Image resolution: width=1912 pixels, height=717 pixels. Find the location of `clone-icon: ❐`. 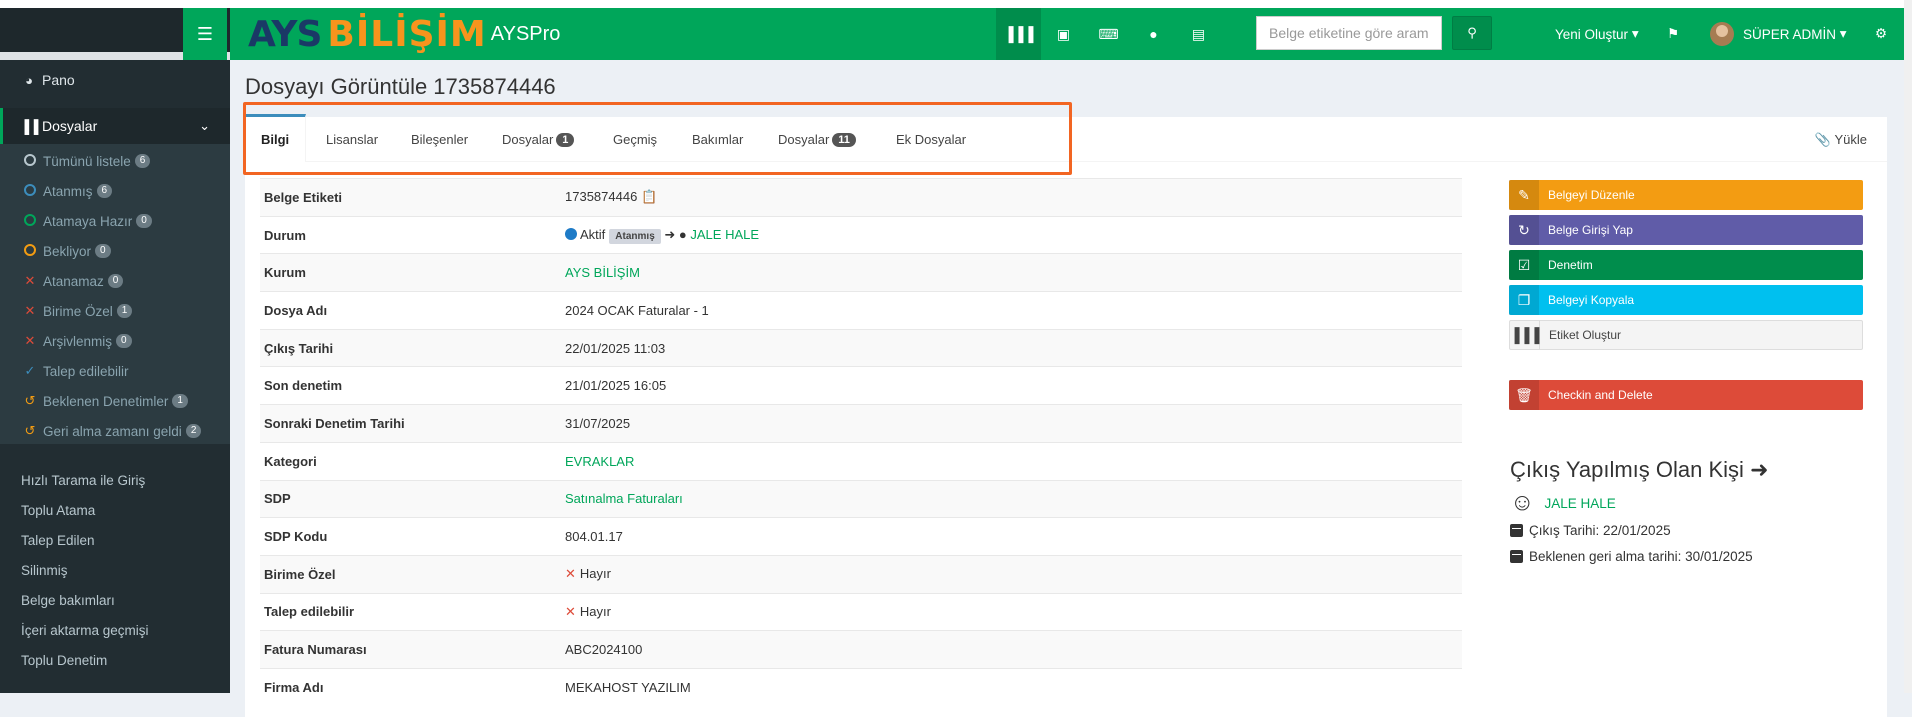

clone-icon: ❐ is located at coordinates (1524, 300).